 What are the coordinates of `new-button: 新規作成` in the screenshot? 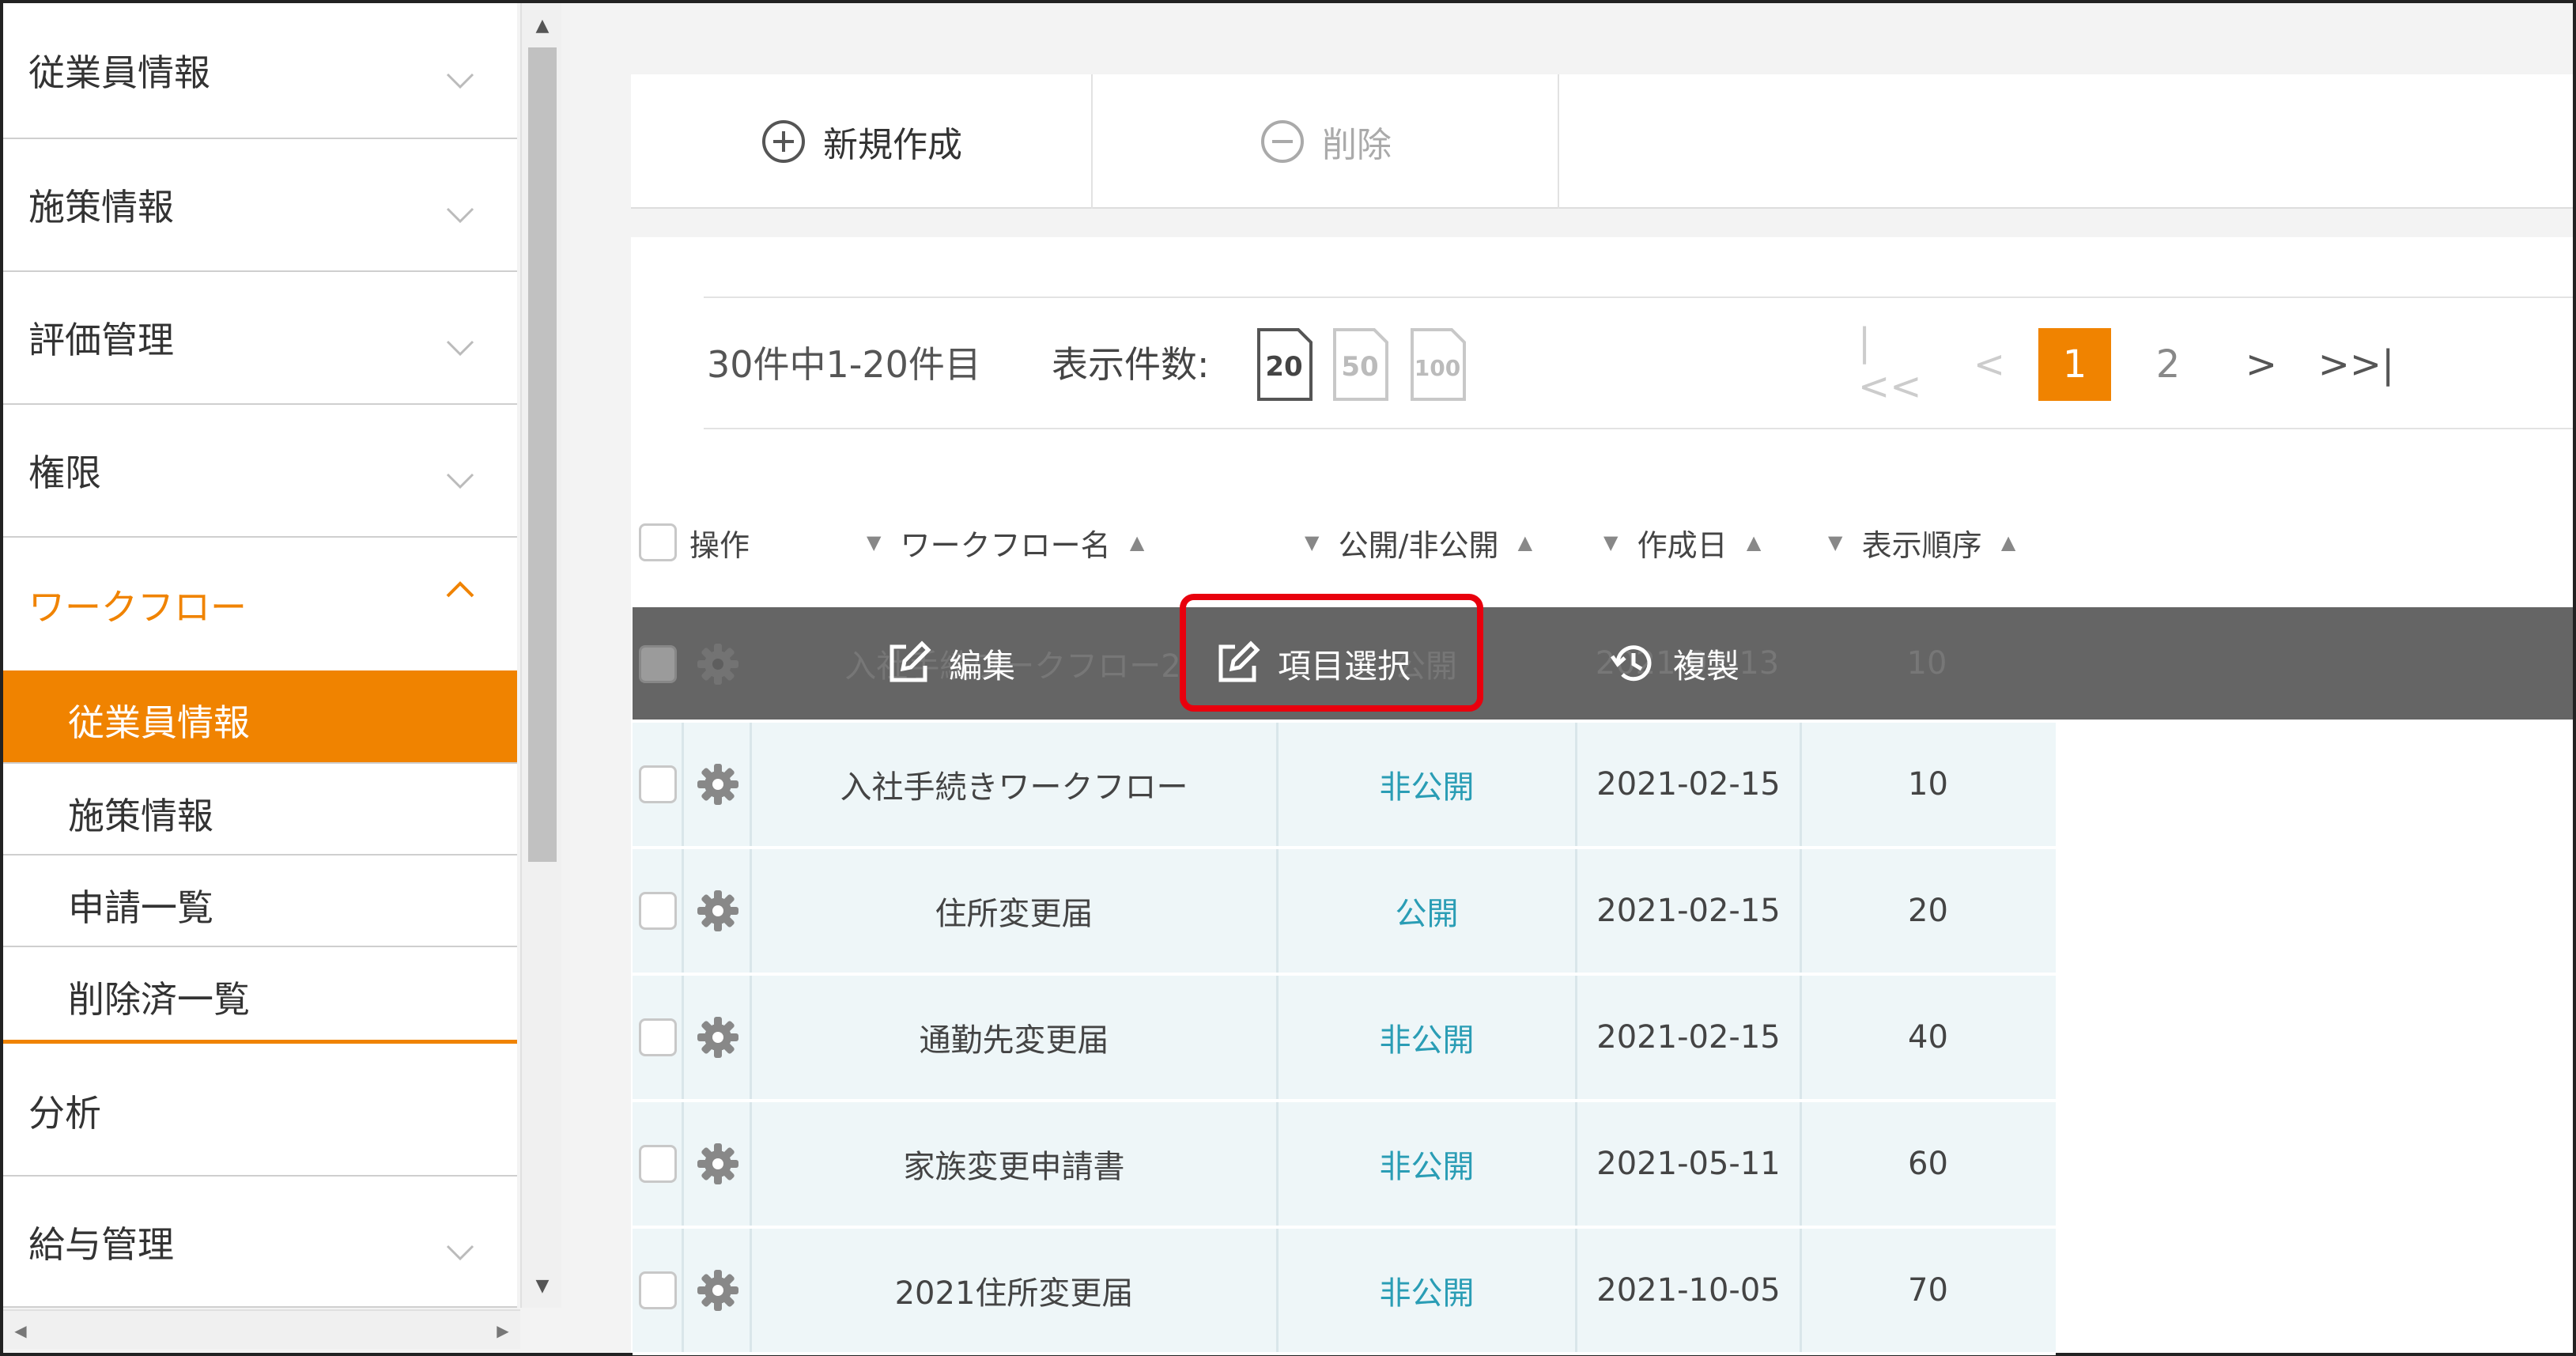 It's located at (862, 141).